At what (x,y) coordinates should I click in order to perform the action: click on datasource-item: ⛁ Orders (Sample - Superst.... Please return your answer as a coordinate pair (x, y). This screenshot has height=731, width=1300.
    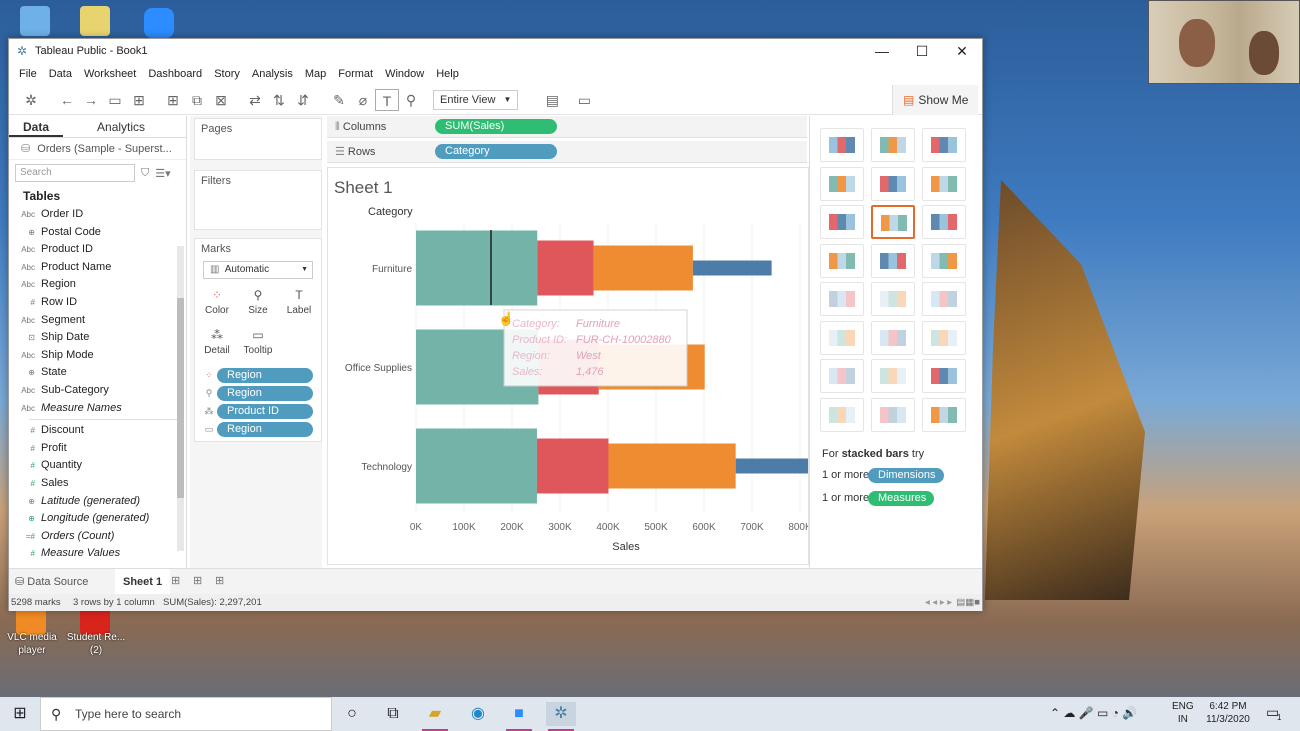
    Looking at the image, I should click on (97, 149).